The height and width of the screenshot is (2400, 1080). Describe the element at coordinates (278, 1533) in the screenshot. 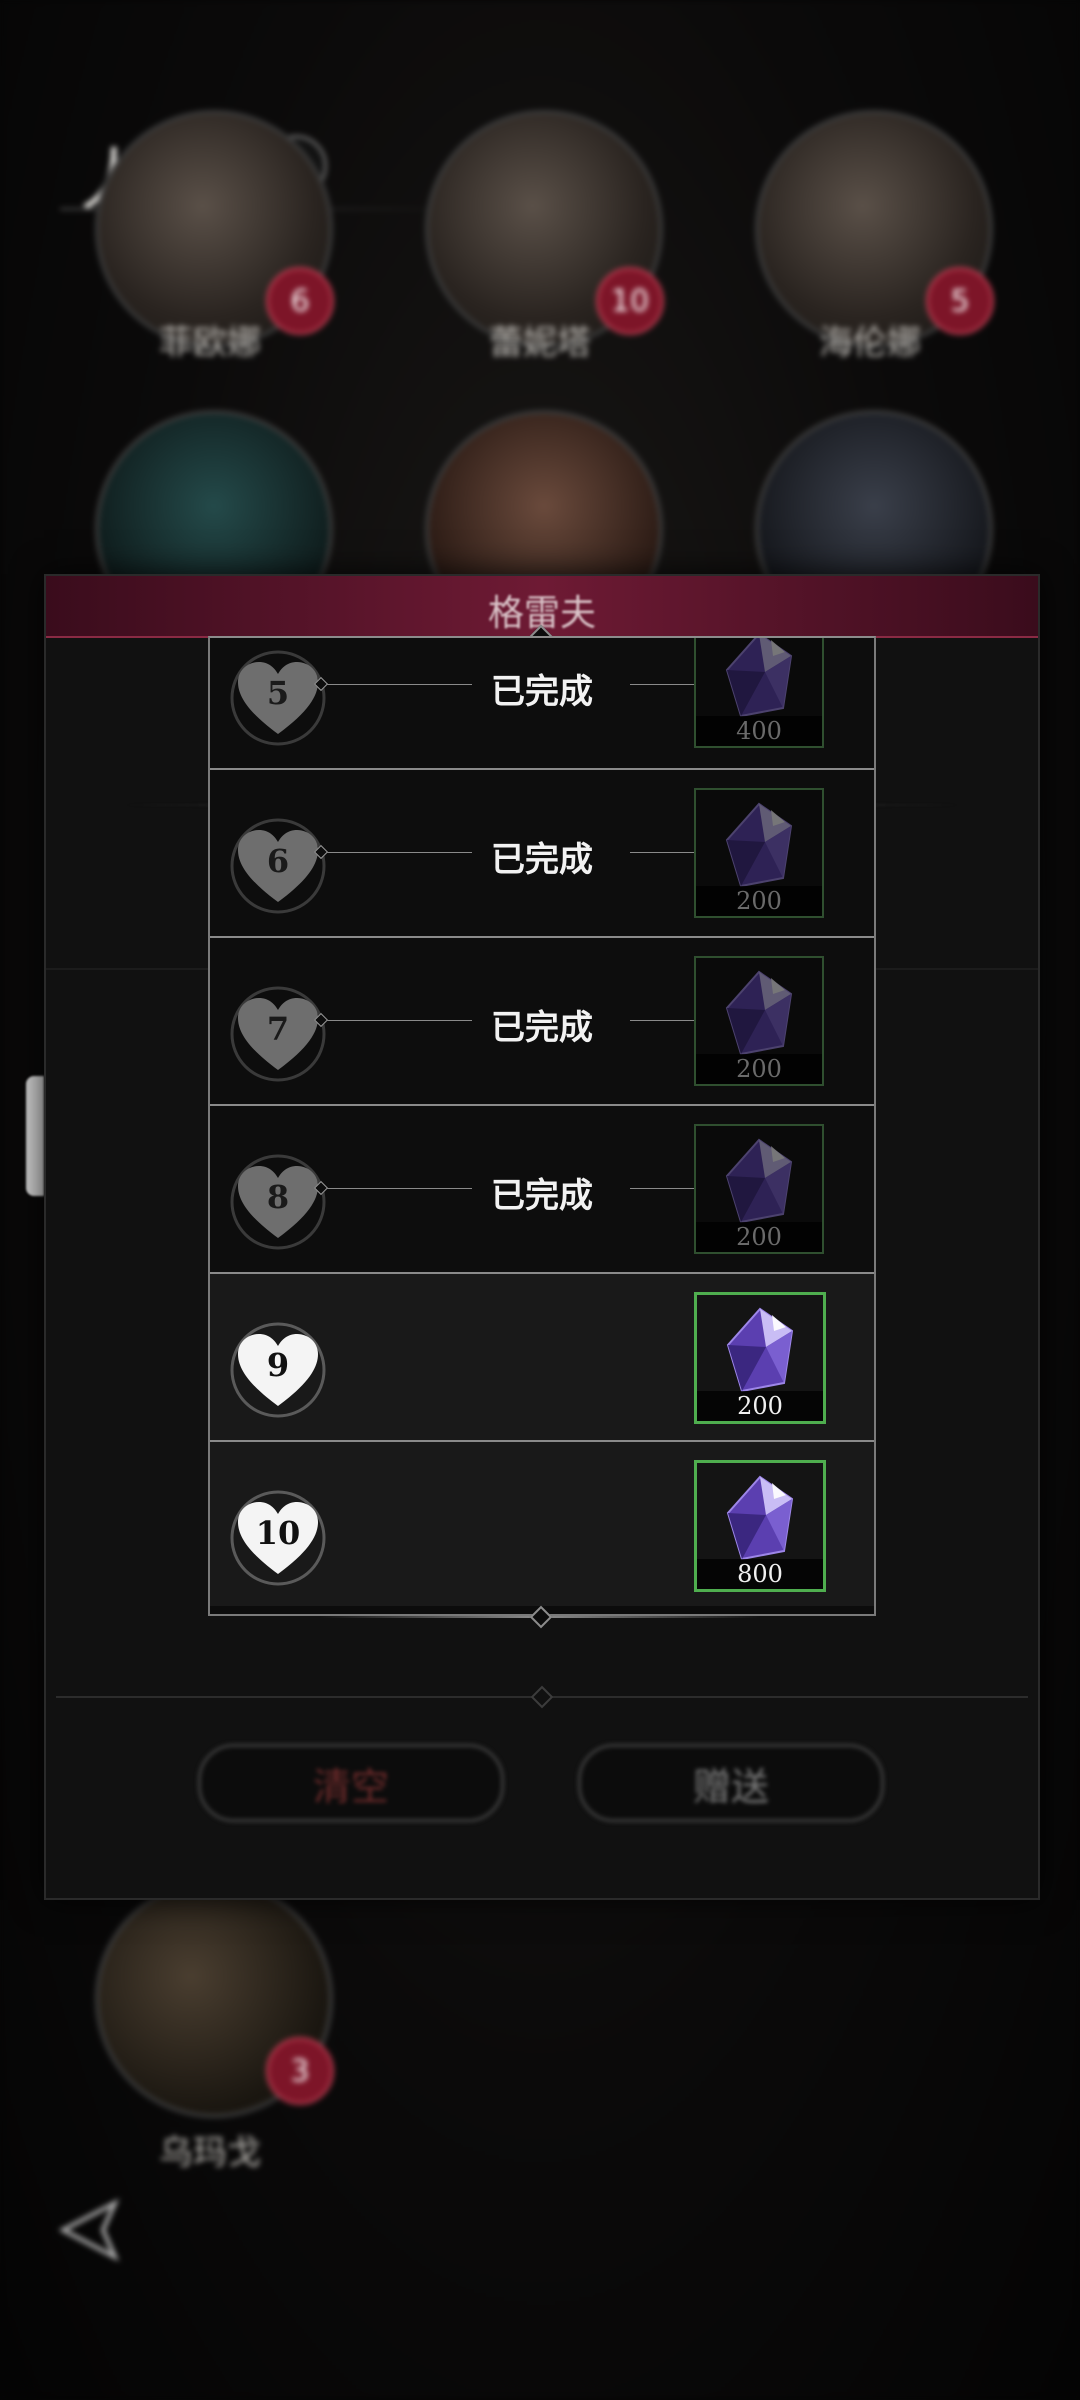

I see `milestone-level: 10` at that location.